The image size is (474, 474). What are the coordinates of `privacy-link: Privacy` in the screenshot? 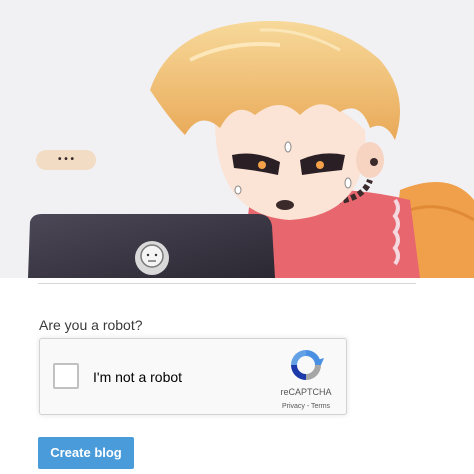 It's located at (293, 406).